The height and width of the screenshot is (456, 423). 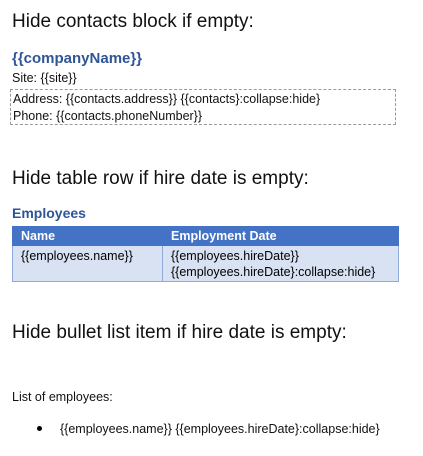 I want to click on table-cell-name: {{employees.name}}, so click(x=87, y=263).